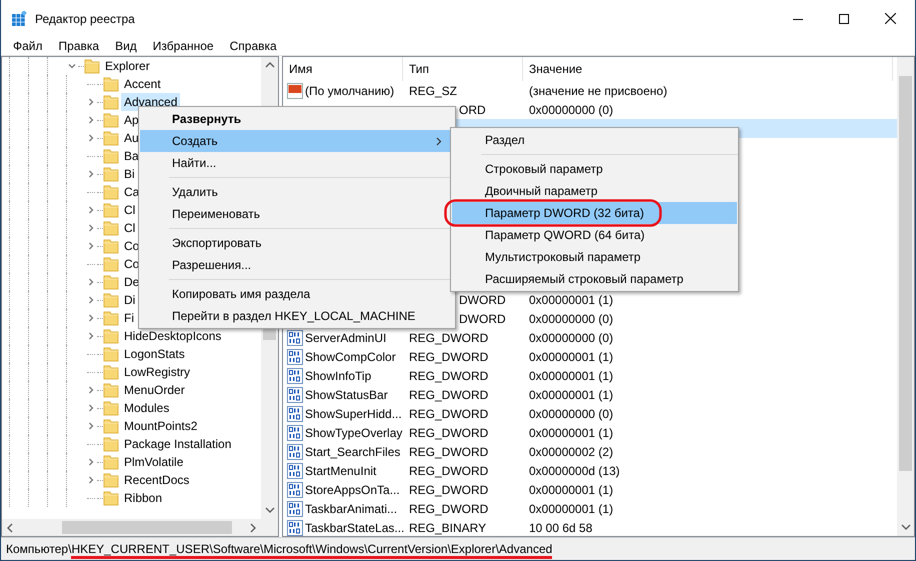 The width and height of the screenshot is (916, 561). What do you see at coordinates (574, 471) in the screenshot?
I see `table-cell: 0x0000000d (13)` at bounding box center [574, 471].